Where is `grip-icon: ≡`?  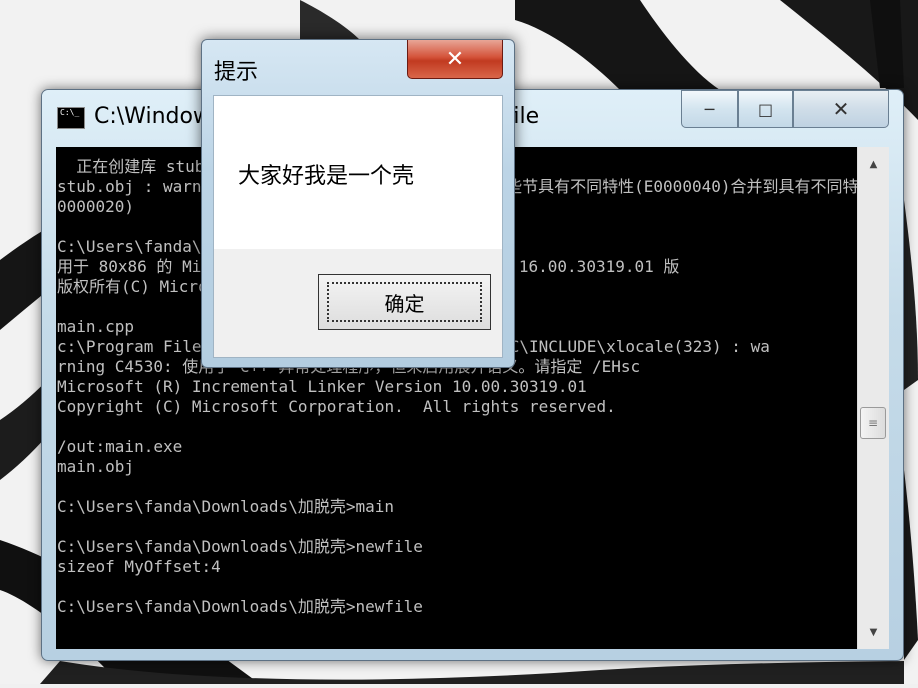 grip-icon: ≡ is located at coordinates (873, 423).